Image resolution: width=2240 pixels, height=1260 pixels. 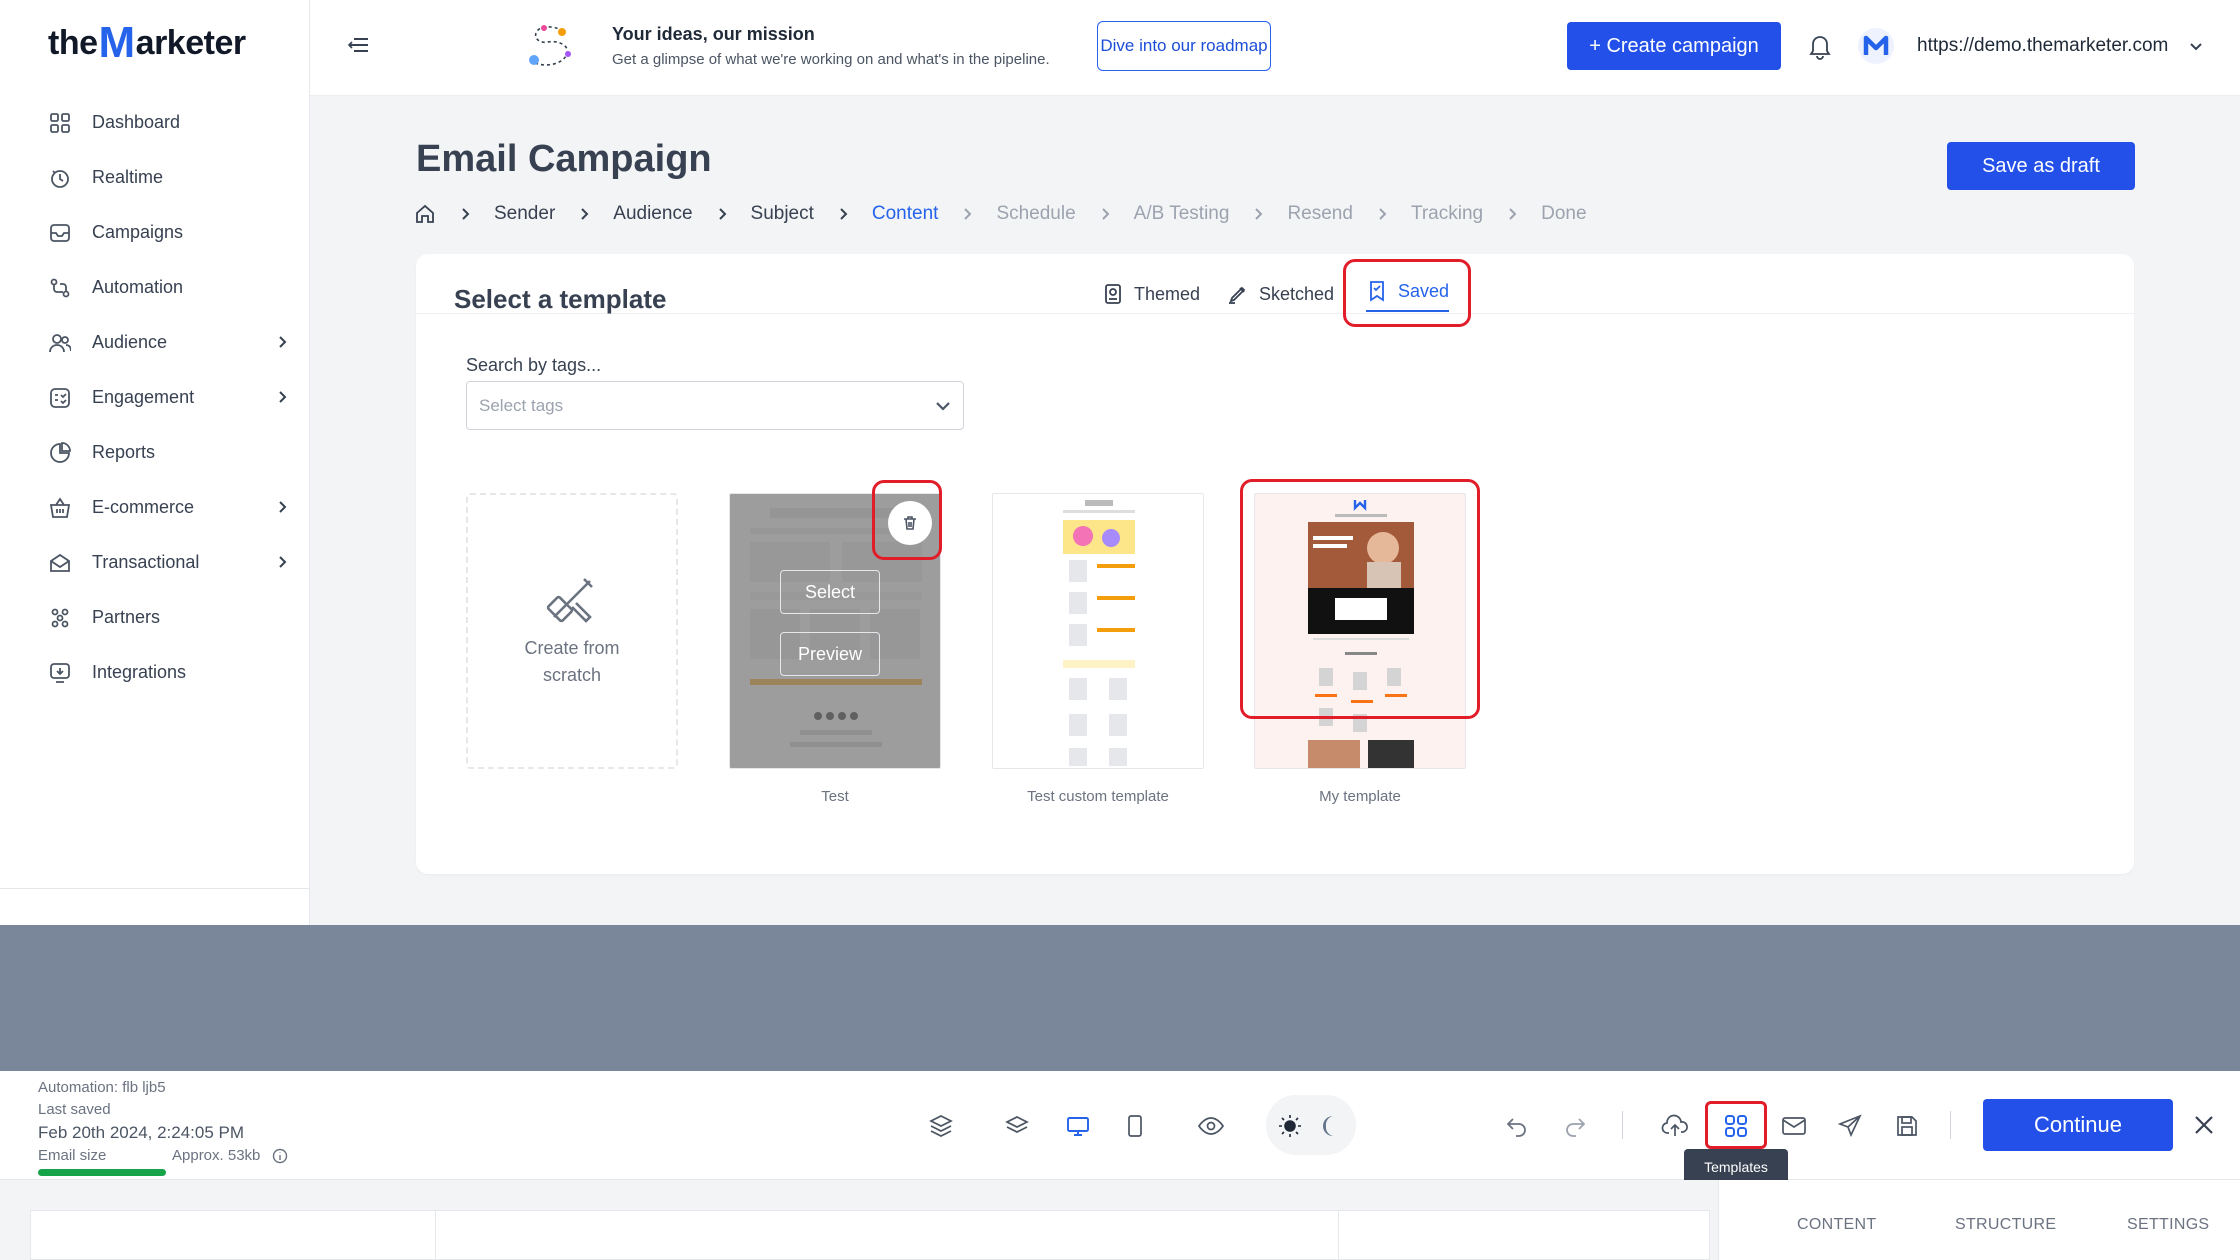 What do you see at coordinates (155, 906) in the screenshot?
I see `sidebar-footer` at bounding box center [155, 906].